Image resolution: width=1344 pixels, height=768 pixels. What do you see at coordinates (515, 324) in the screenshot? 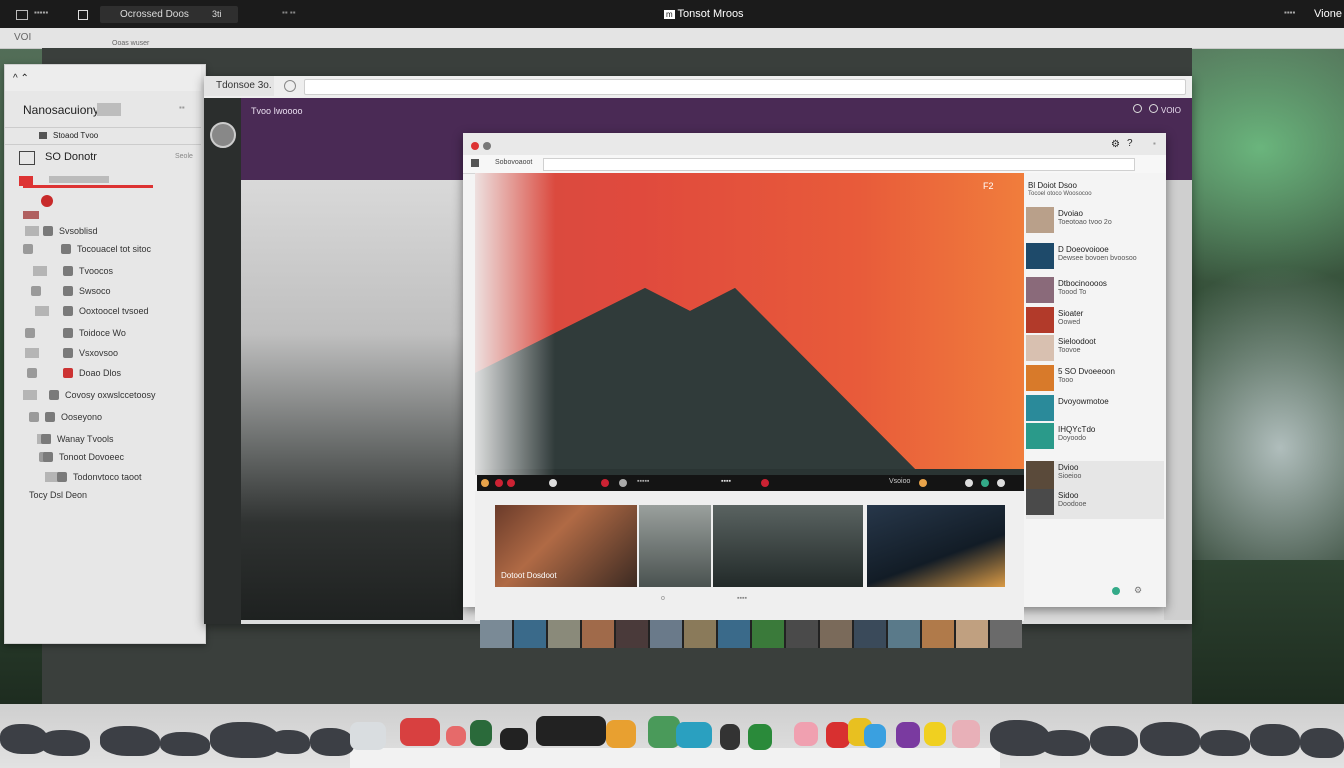
I see `hero-fade` at bounding box center [515, 324].